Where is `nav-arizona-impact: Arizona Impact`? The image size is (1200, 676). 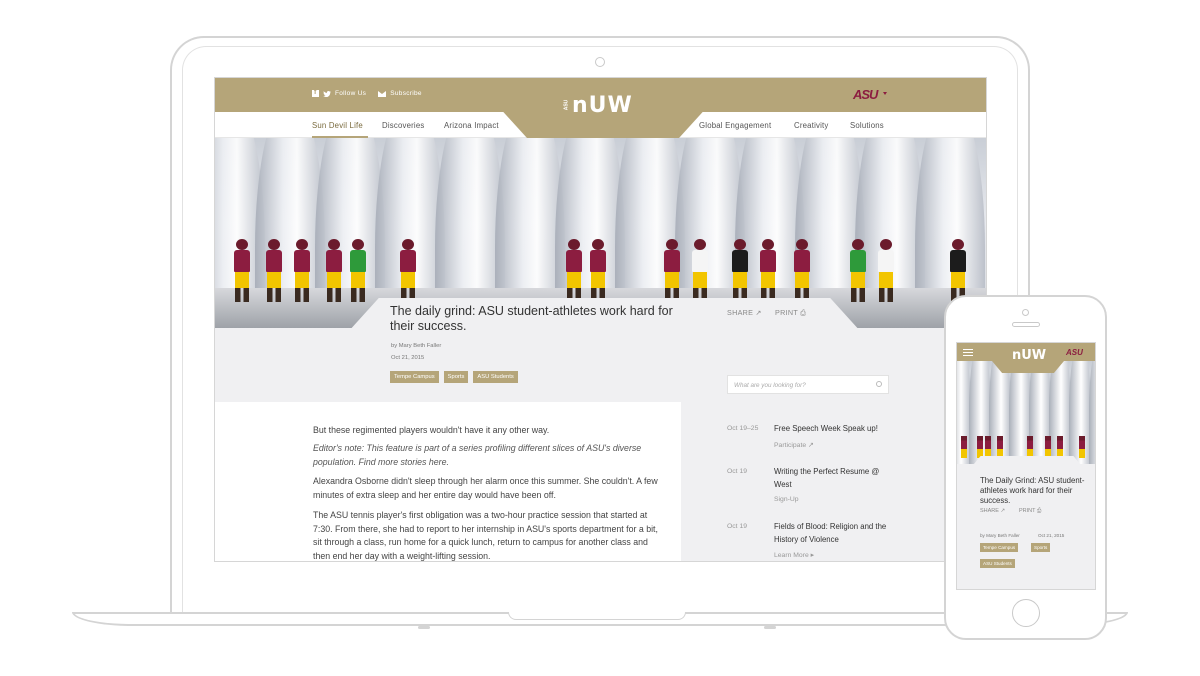 nav-arizona-impact: Arizona Impact is located at coordinates (471, 125).